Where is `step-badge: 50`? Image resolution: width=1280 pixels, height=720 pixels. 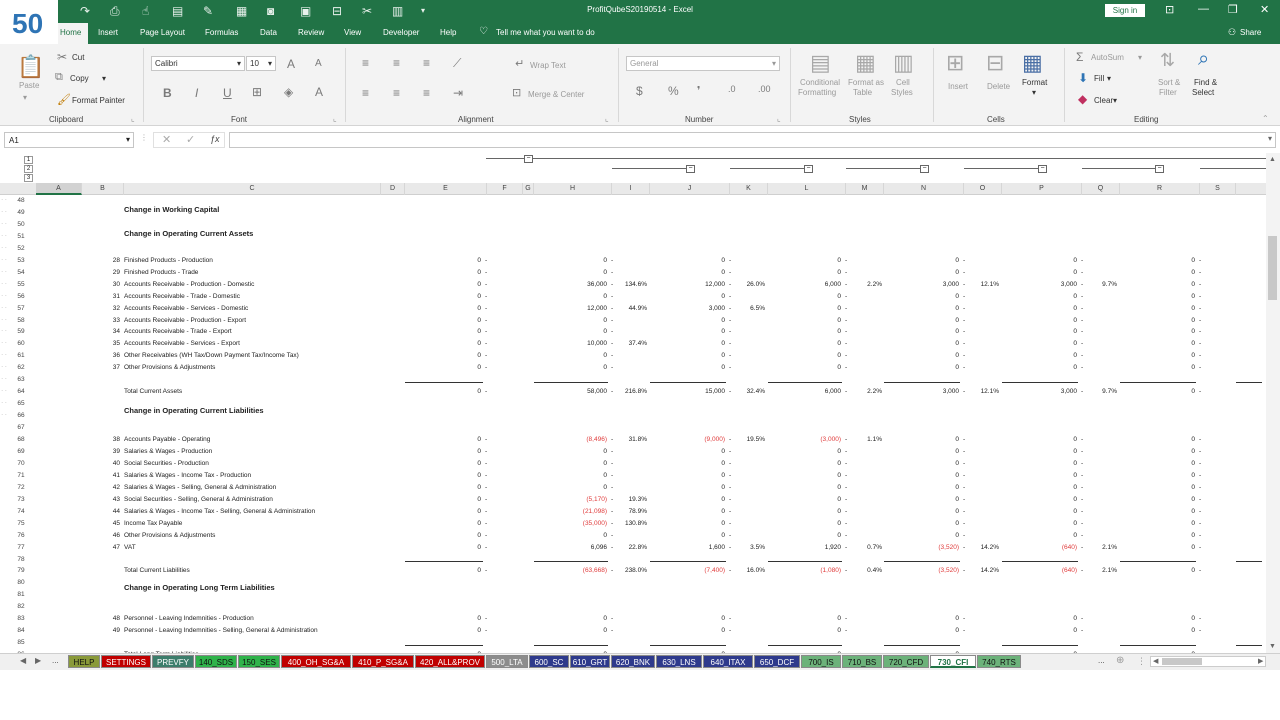 step-badge: 50 is located at coordinates (29, 22).